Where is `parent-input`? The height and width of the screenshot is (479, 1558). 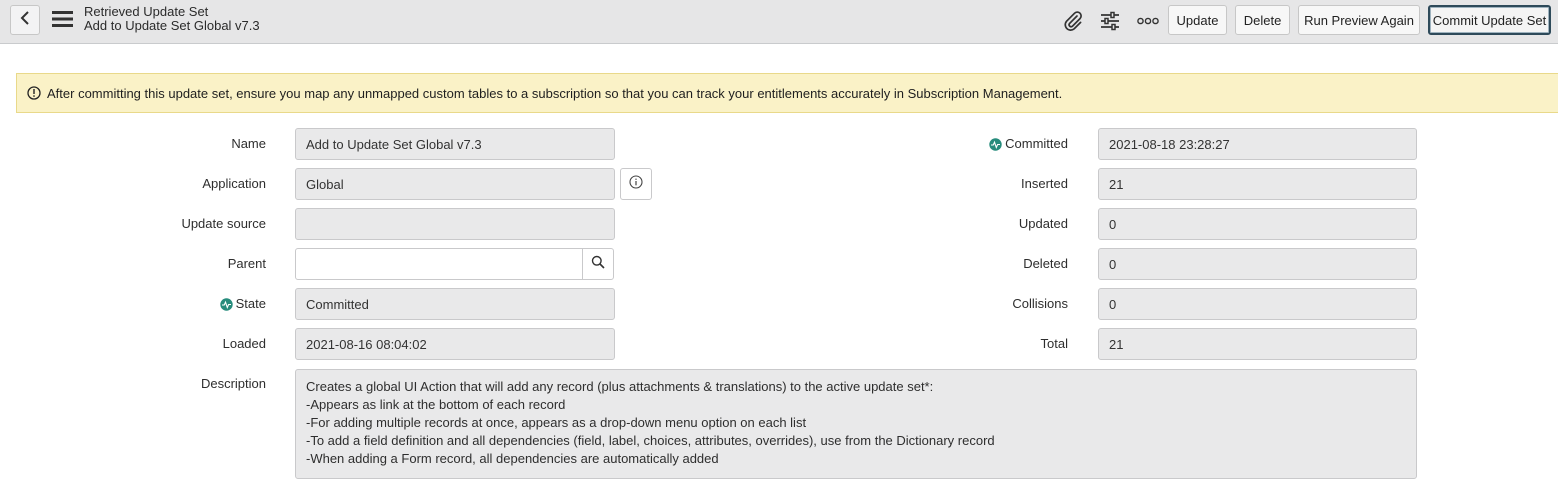
parent-input is located at coordinates (439, 264).